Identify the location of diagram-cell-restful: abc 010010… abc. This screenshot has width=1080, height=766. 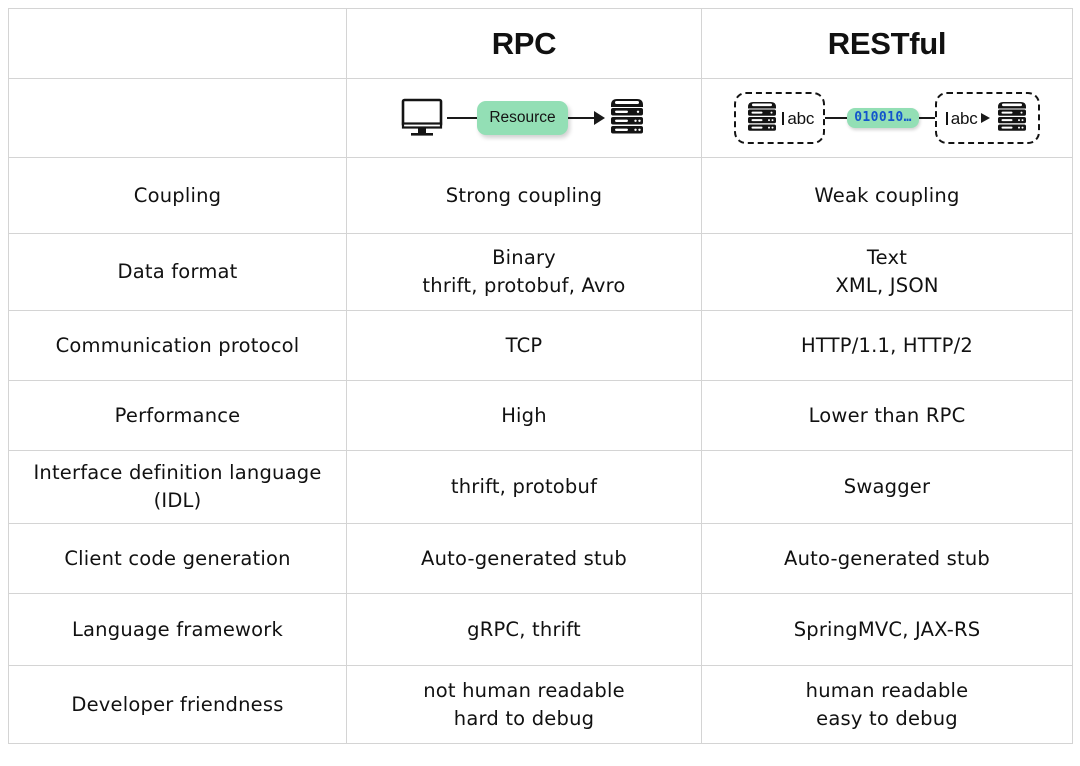
(887, 118).